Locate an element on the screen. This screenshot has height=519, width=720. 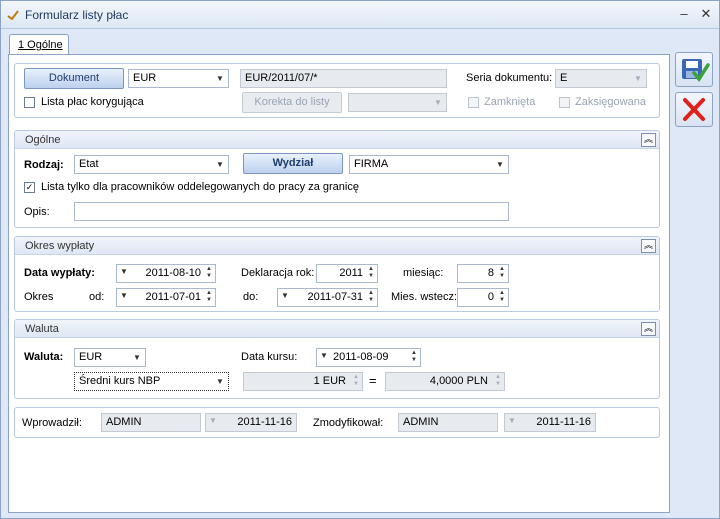
zmodyfikowal-date-field: ▼ 2011-11-16 is located at coordinates (550, 422).